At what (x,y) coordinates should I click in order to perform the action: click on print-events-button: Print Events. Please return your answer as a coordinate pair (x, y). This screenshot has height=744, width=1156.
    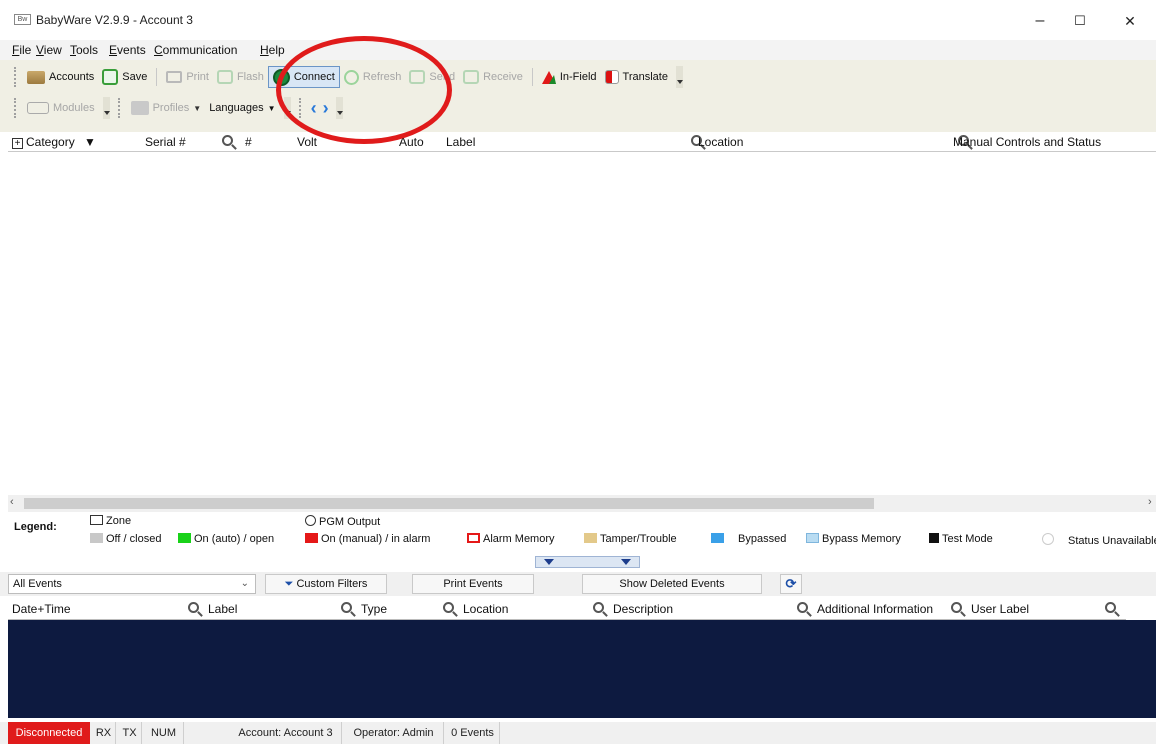
    Looking at the image, I should click on (473, 584).